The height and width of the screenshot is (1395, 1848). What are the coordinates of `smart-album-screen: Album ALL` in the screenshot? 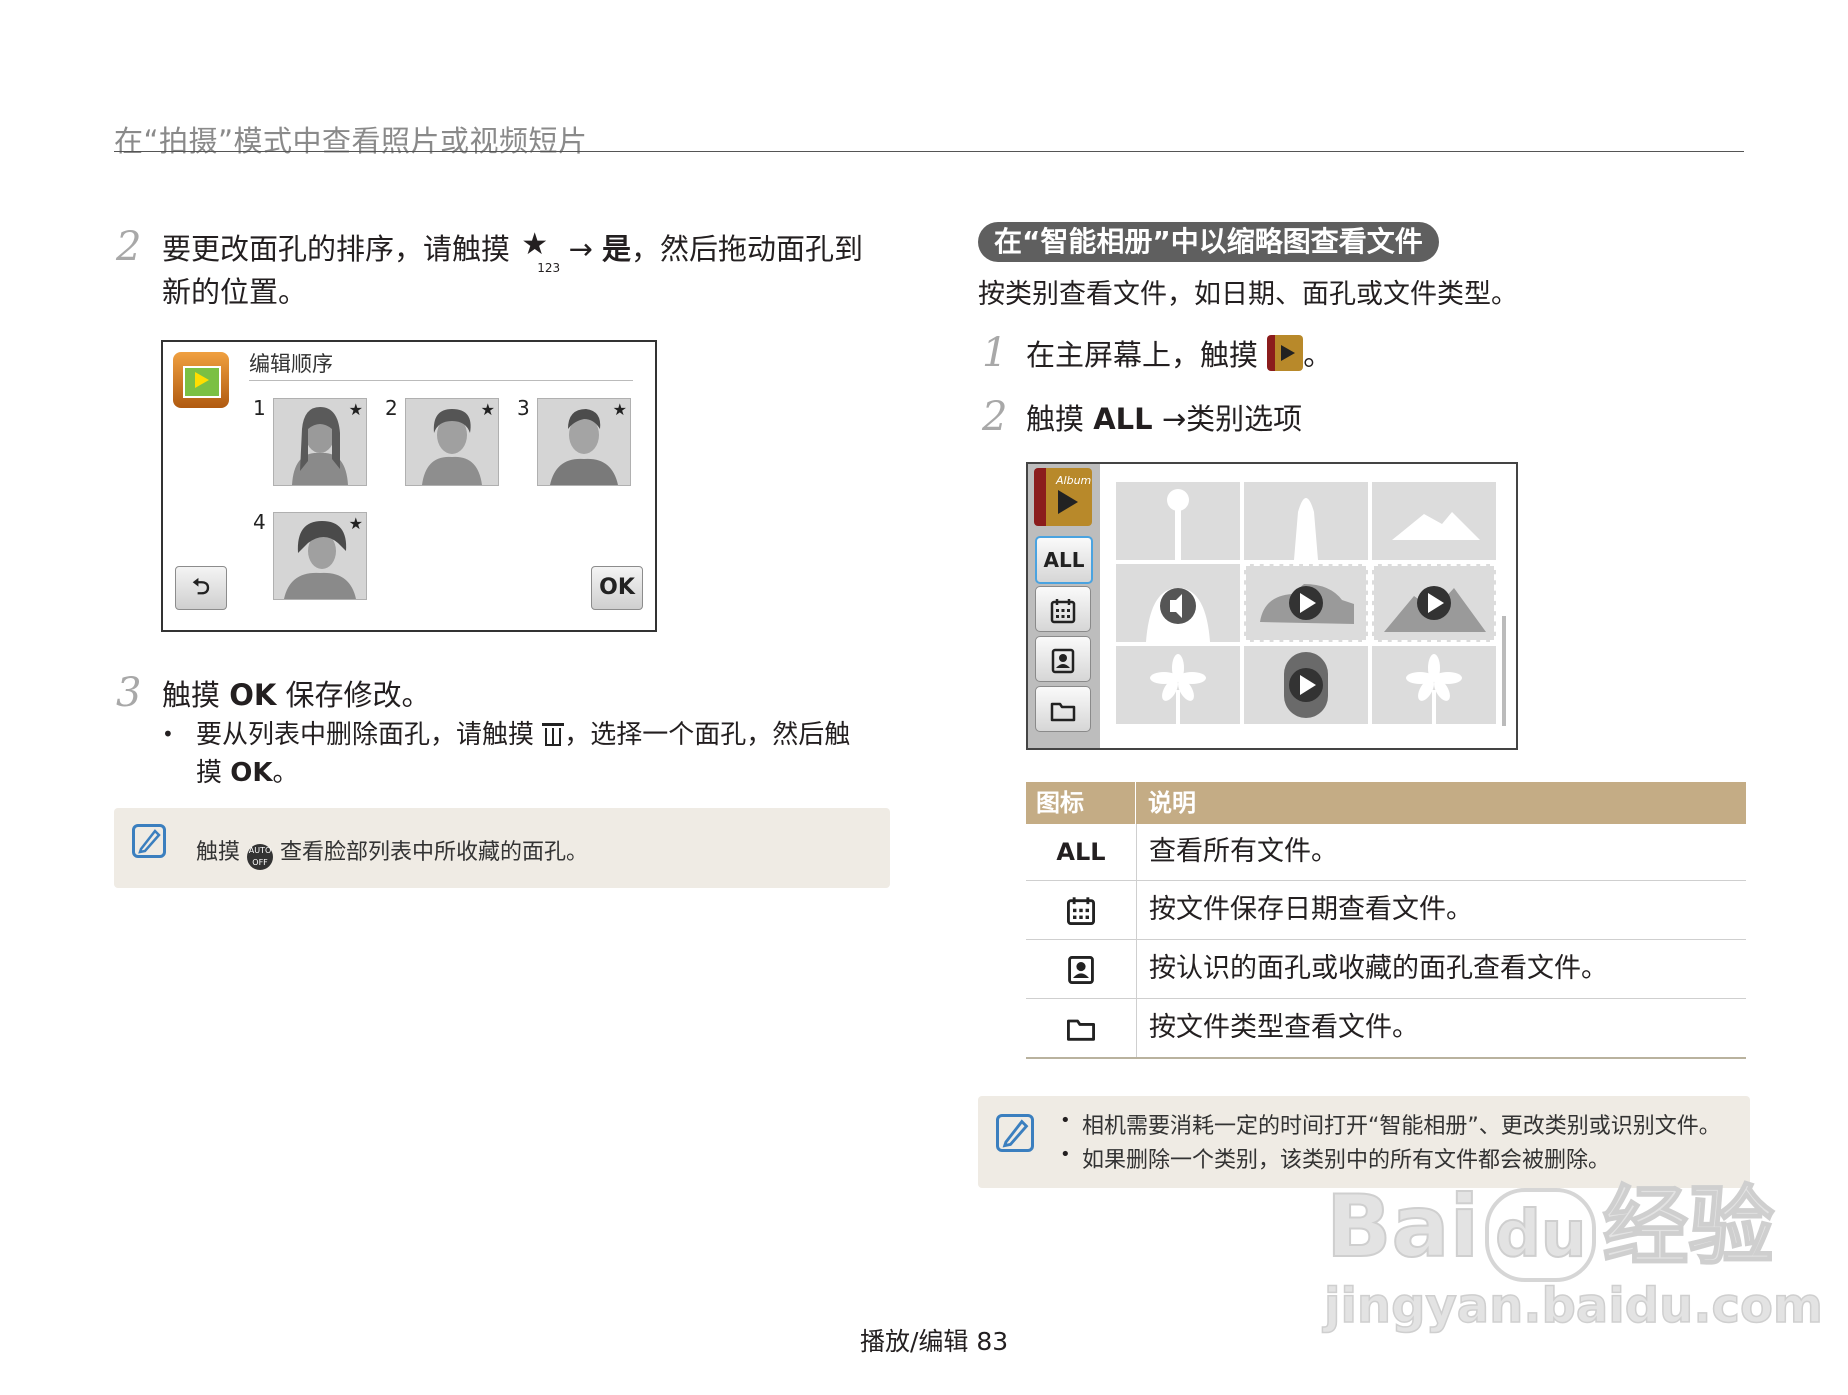 It's located at (1272, 606).